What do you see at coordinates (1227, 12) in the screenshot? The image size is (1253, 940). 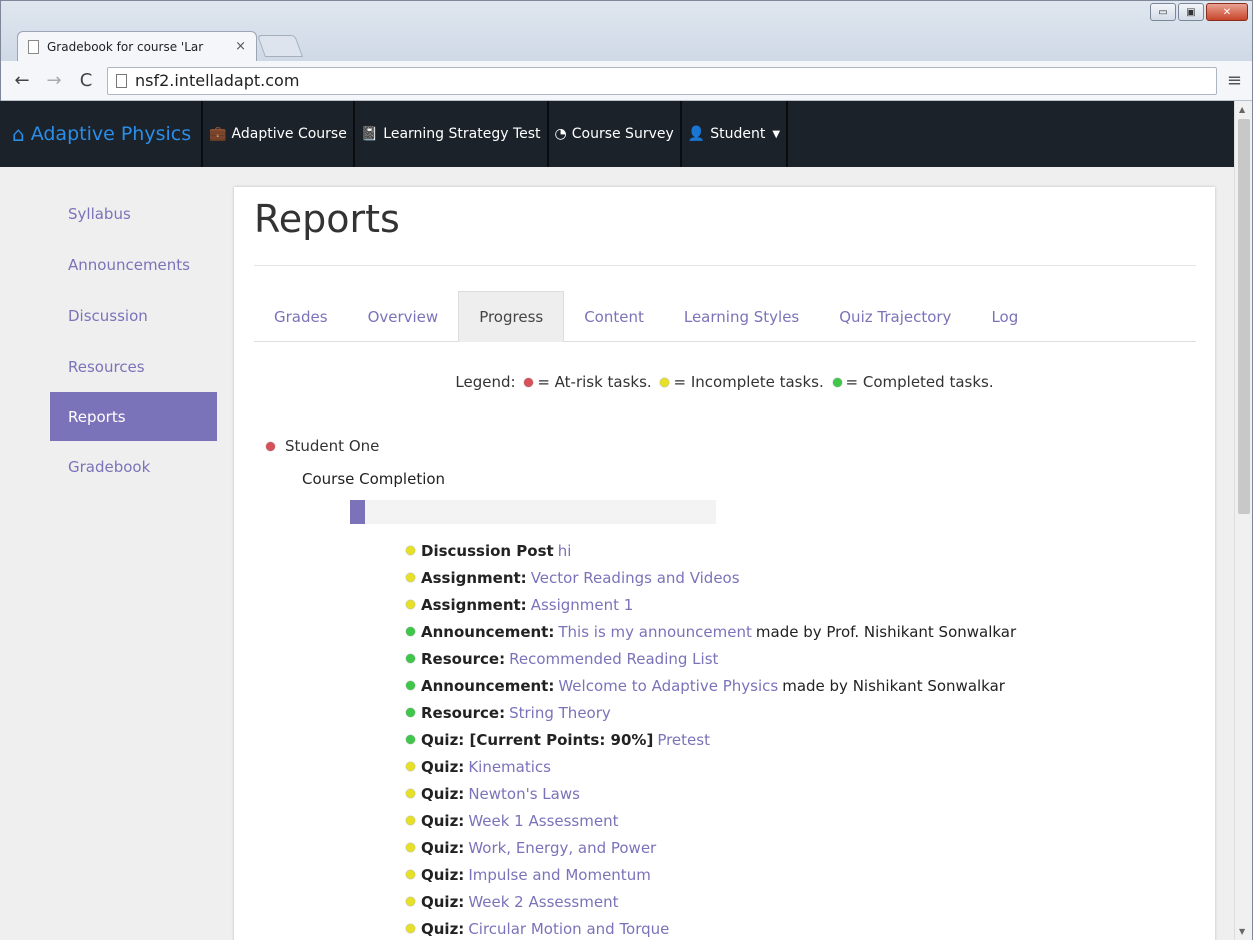 I see `close-button: ✕` at bounding box center [1227, 12].